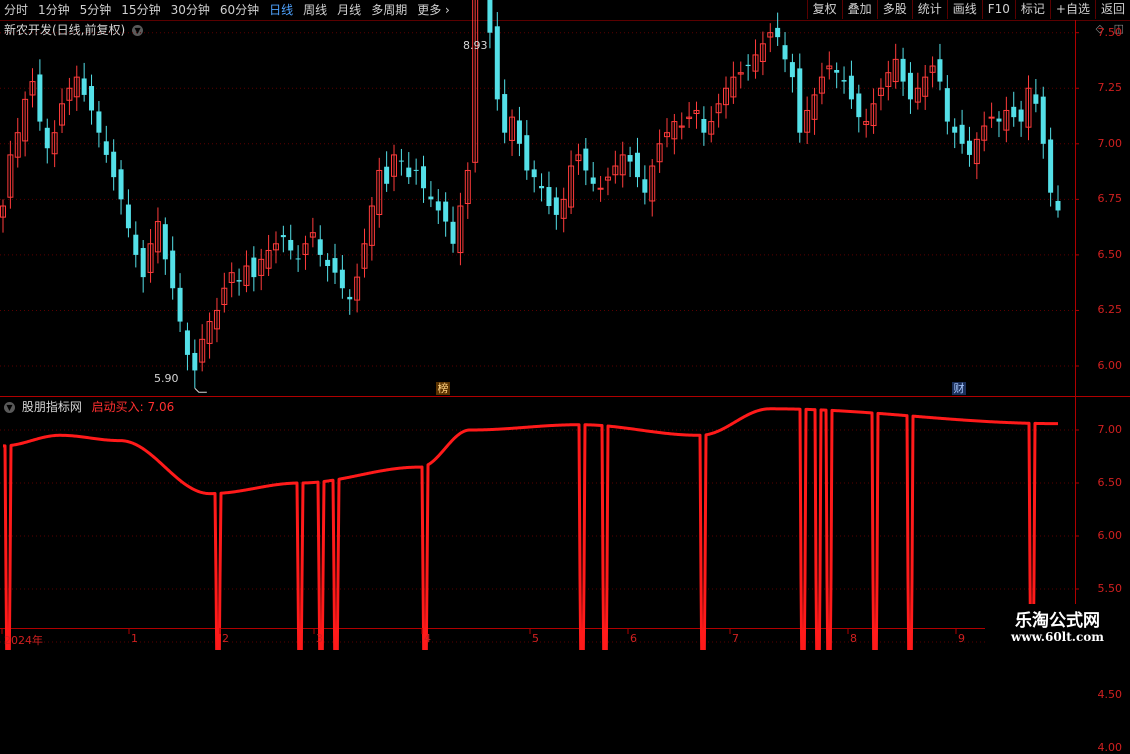  I want to click on date-axis-label: 9, so click(961, 638).